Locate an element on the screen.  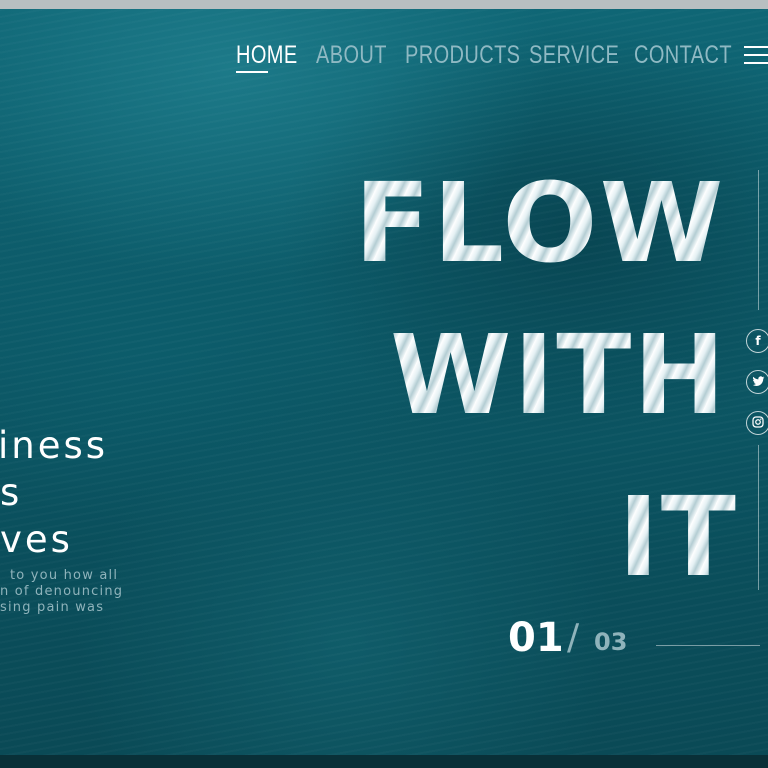
headline-word-flow: FLOW is located at coordinates (540, 223).